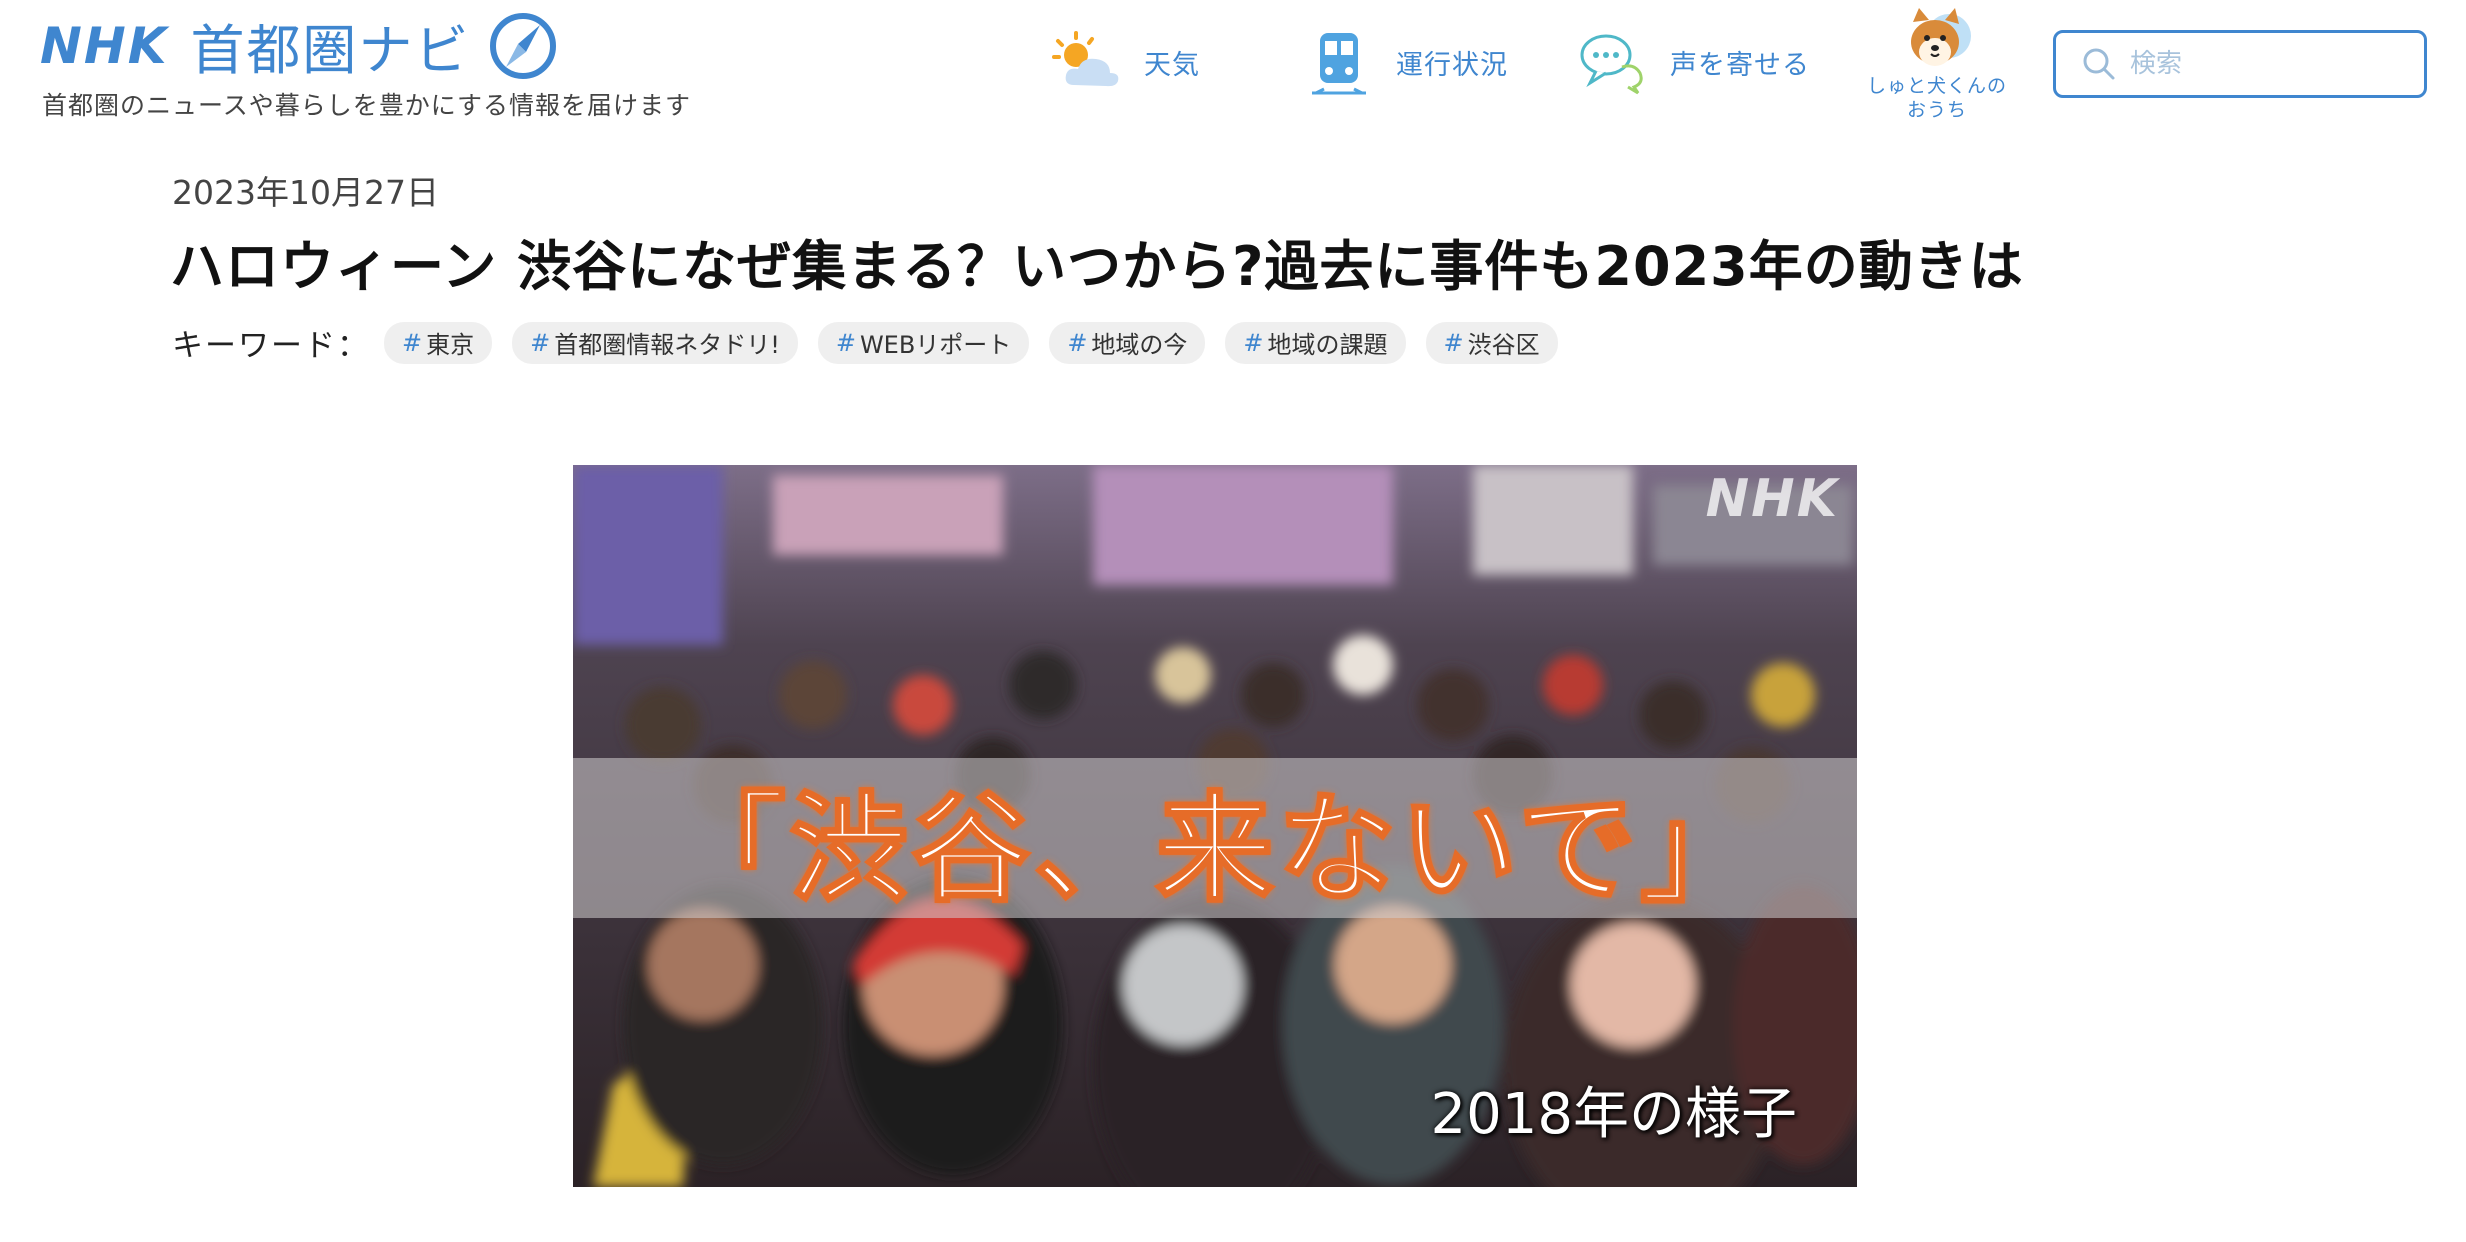  I want to click on site-logo: NHK 首都圏ナビ, so click(299, 45).